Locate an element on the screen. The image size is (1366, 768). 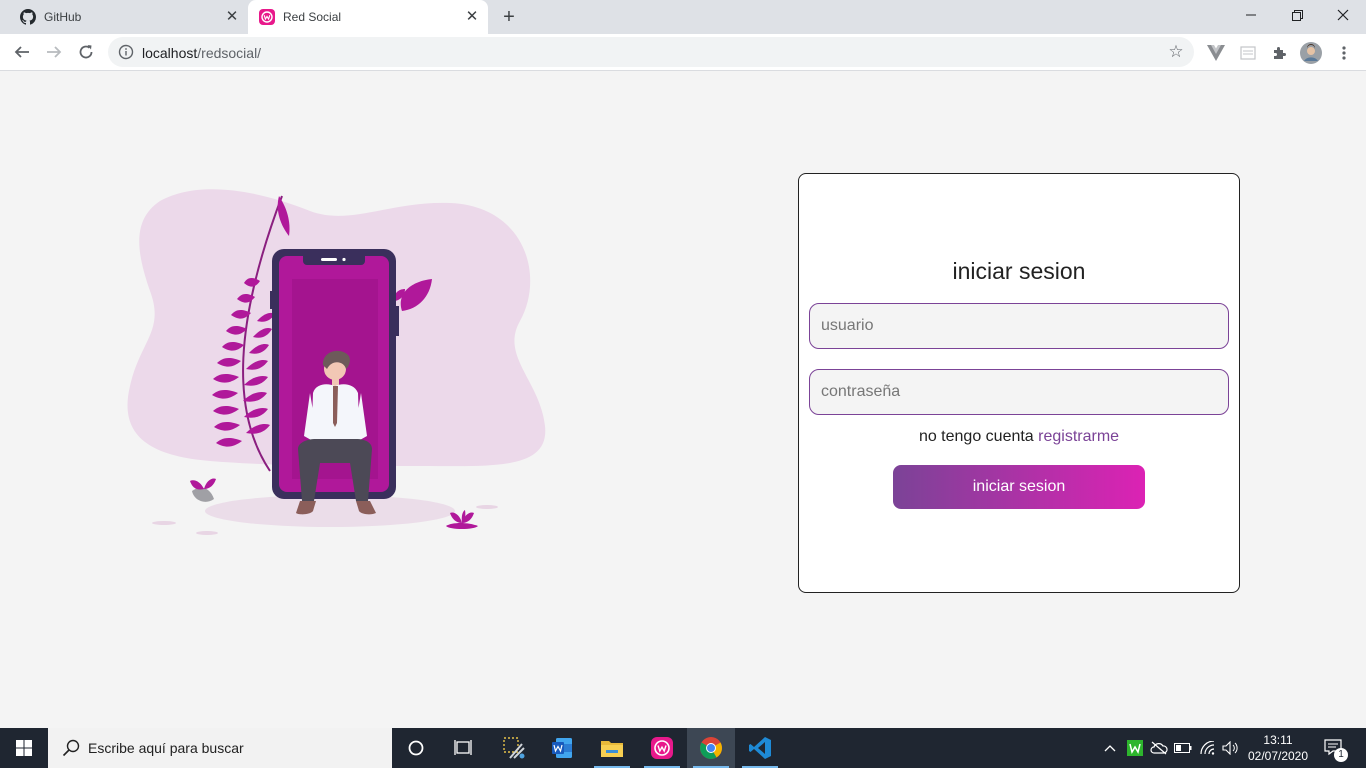
word-icon is located at coordinates (562, 748).